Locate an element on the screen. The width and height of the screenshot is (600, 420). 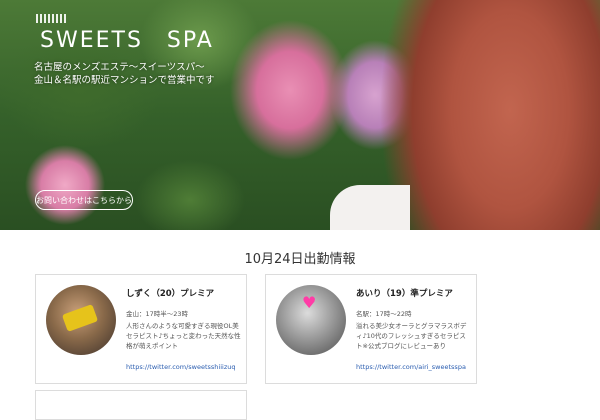
therapist-card is located at coordinates (141, 405).